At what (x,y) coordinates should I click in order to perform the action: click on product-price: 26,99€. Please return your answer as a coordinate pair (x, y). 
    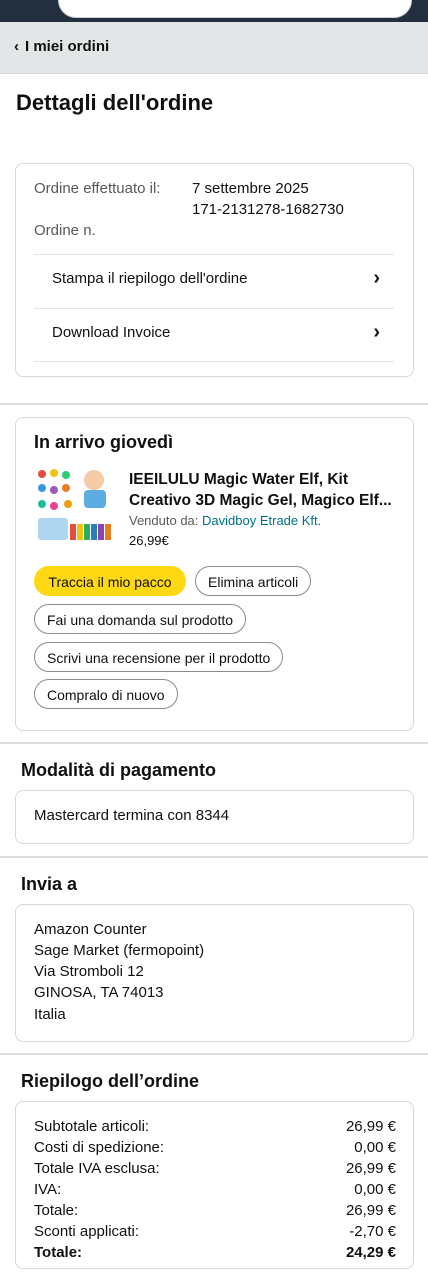
    Looking at the image, I should click on (149, 540).